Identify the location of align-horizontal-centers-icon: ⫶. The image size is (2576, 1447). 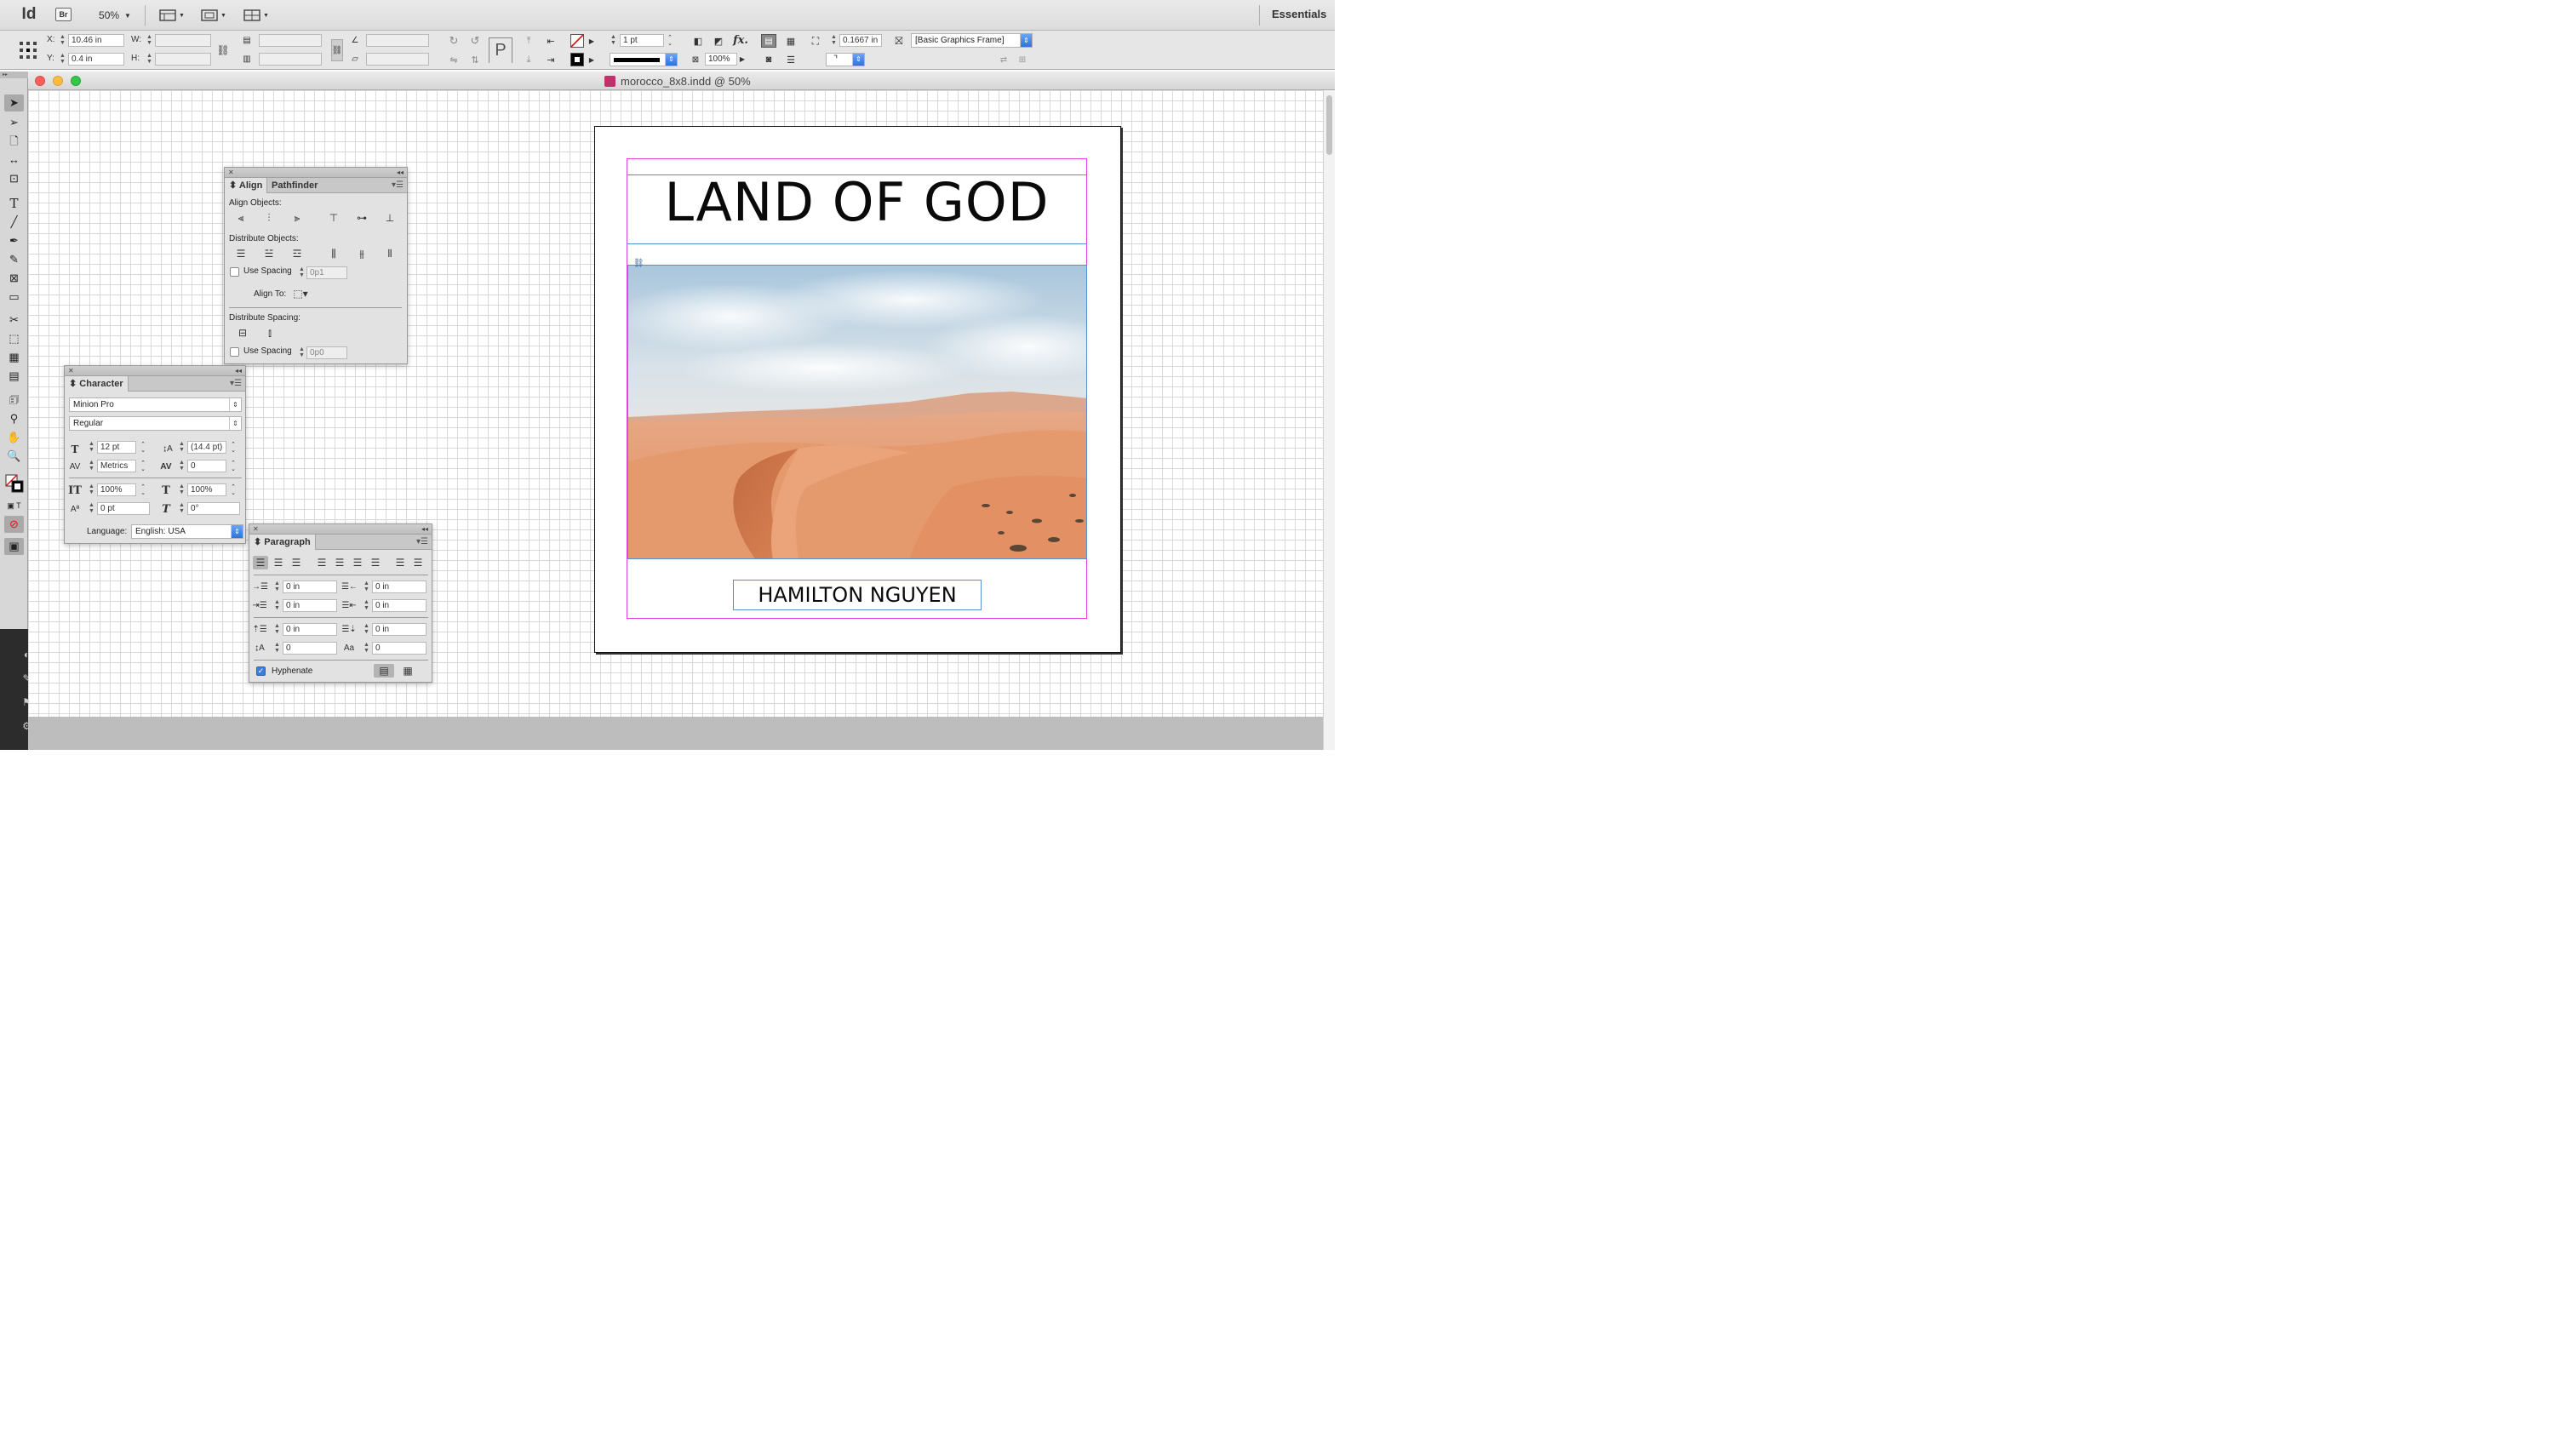
(269, 218).